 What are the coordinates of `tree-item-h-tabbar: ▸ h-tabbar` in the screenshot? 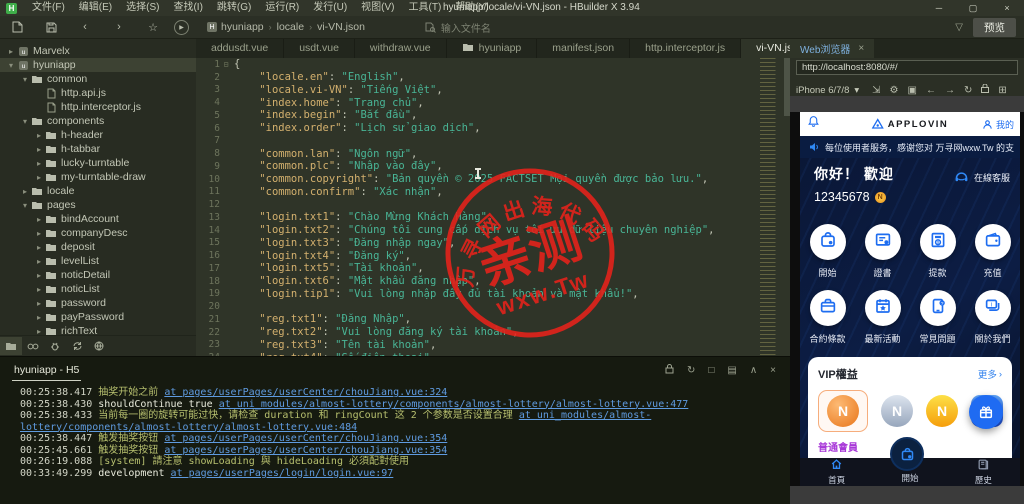 It's located at (98, 149).